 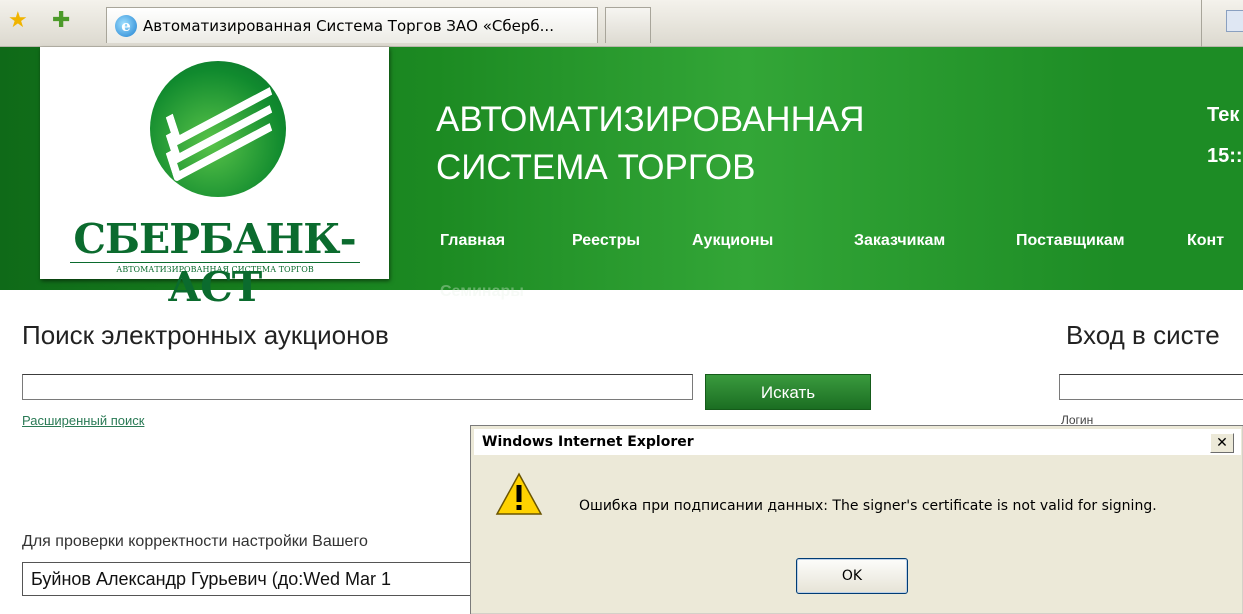 I want to click on nav-item-auctions: Аукционы, so click(x=732, y=241).